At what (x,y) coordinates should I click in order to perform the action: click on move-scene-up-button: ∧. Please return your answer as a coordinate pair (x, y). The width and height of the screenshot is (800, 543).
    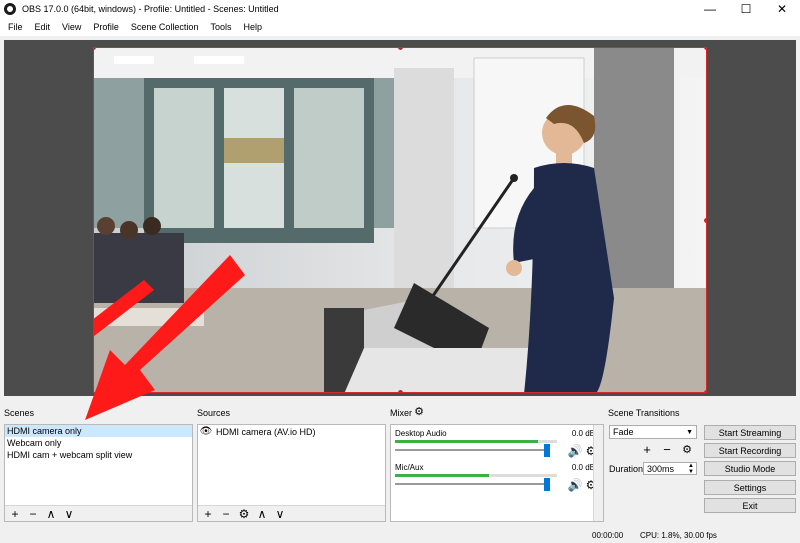
    Looking at the image, I should click on (51, 514).